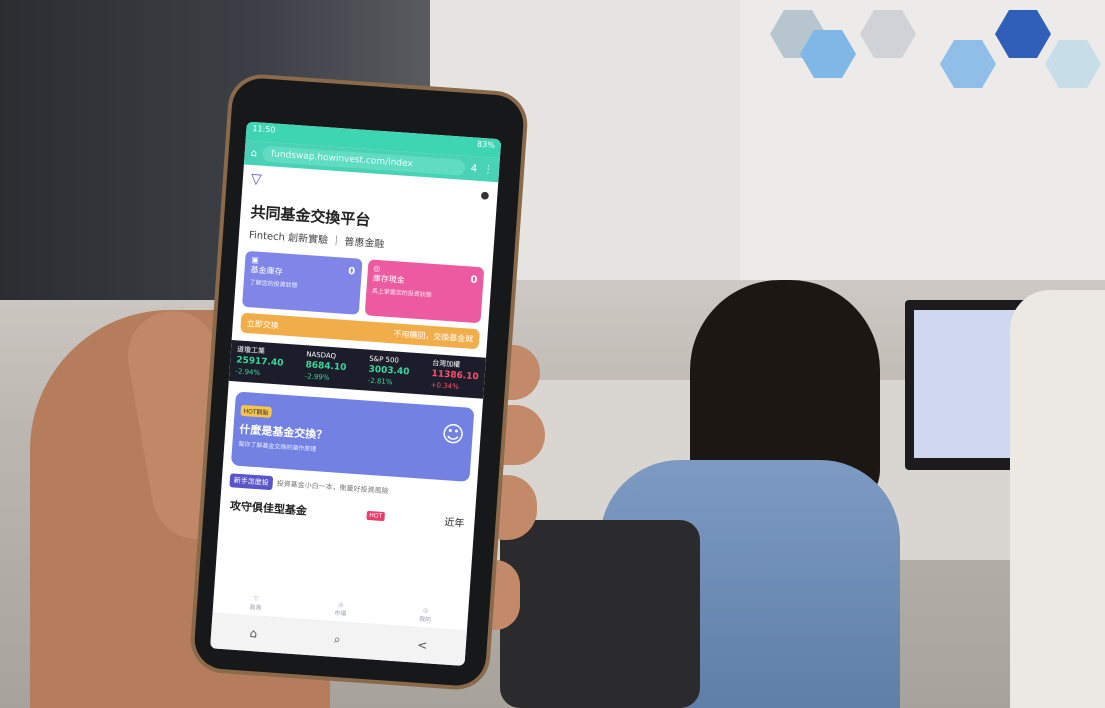 This screenshot has height=708, width=1105. Describe the element at coordinates (264, 129) in the screenshot. I see `status-time: 11:50` at that location.